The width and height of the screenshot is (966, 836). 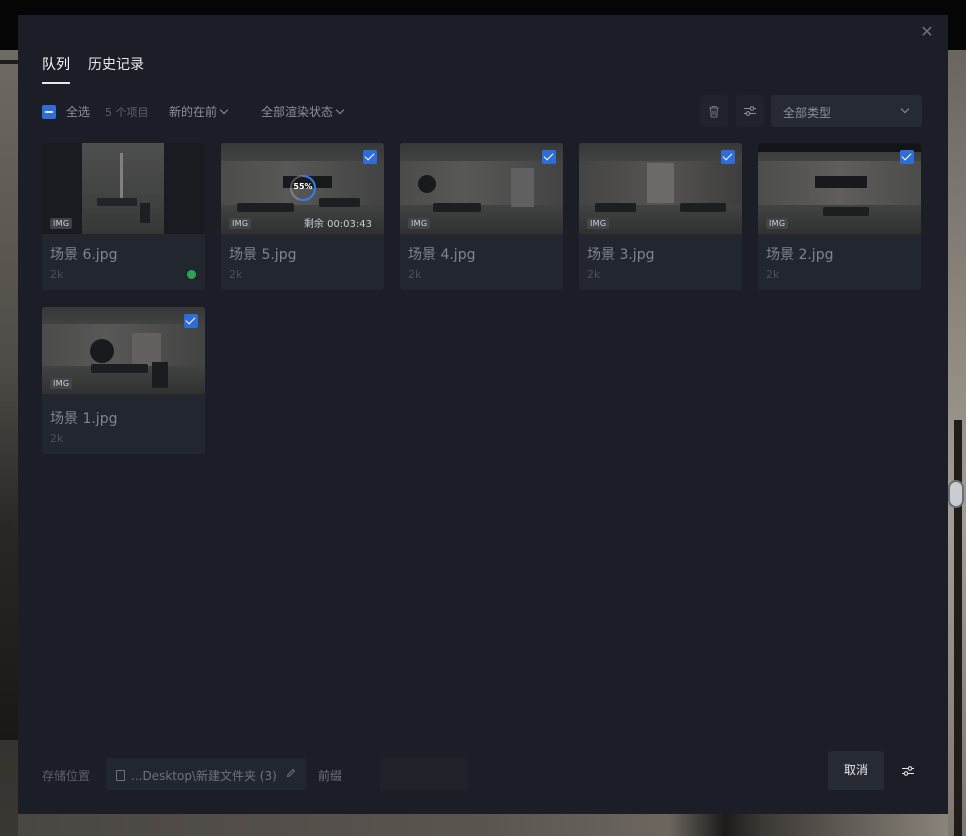 What do you see at coordinates (621, 255) in the screenshot?
I see `card-filename: 场景 3.jpg` at bounding box center [621, 255].